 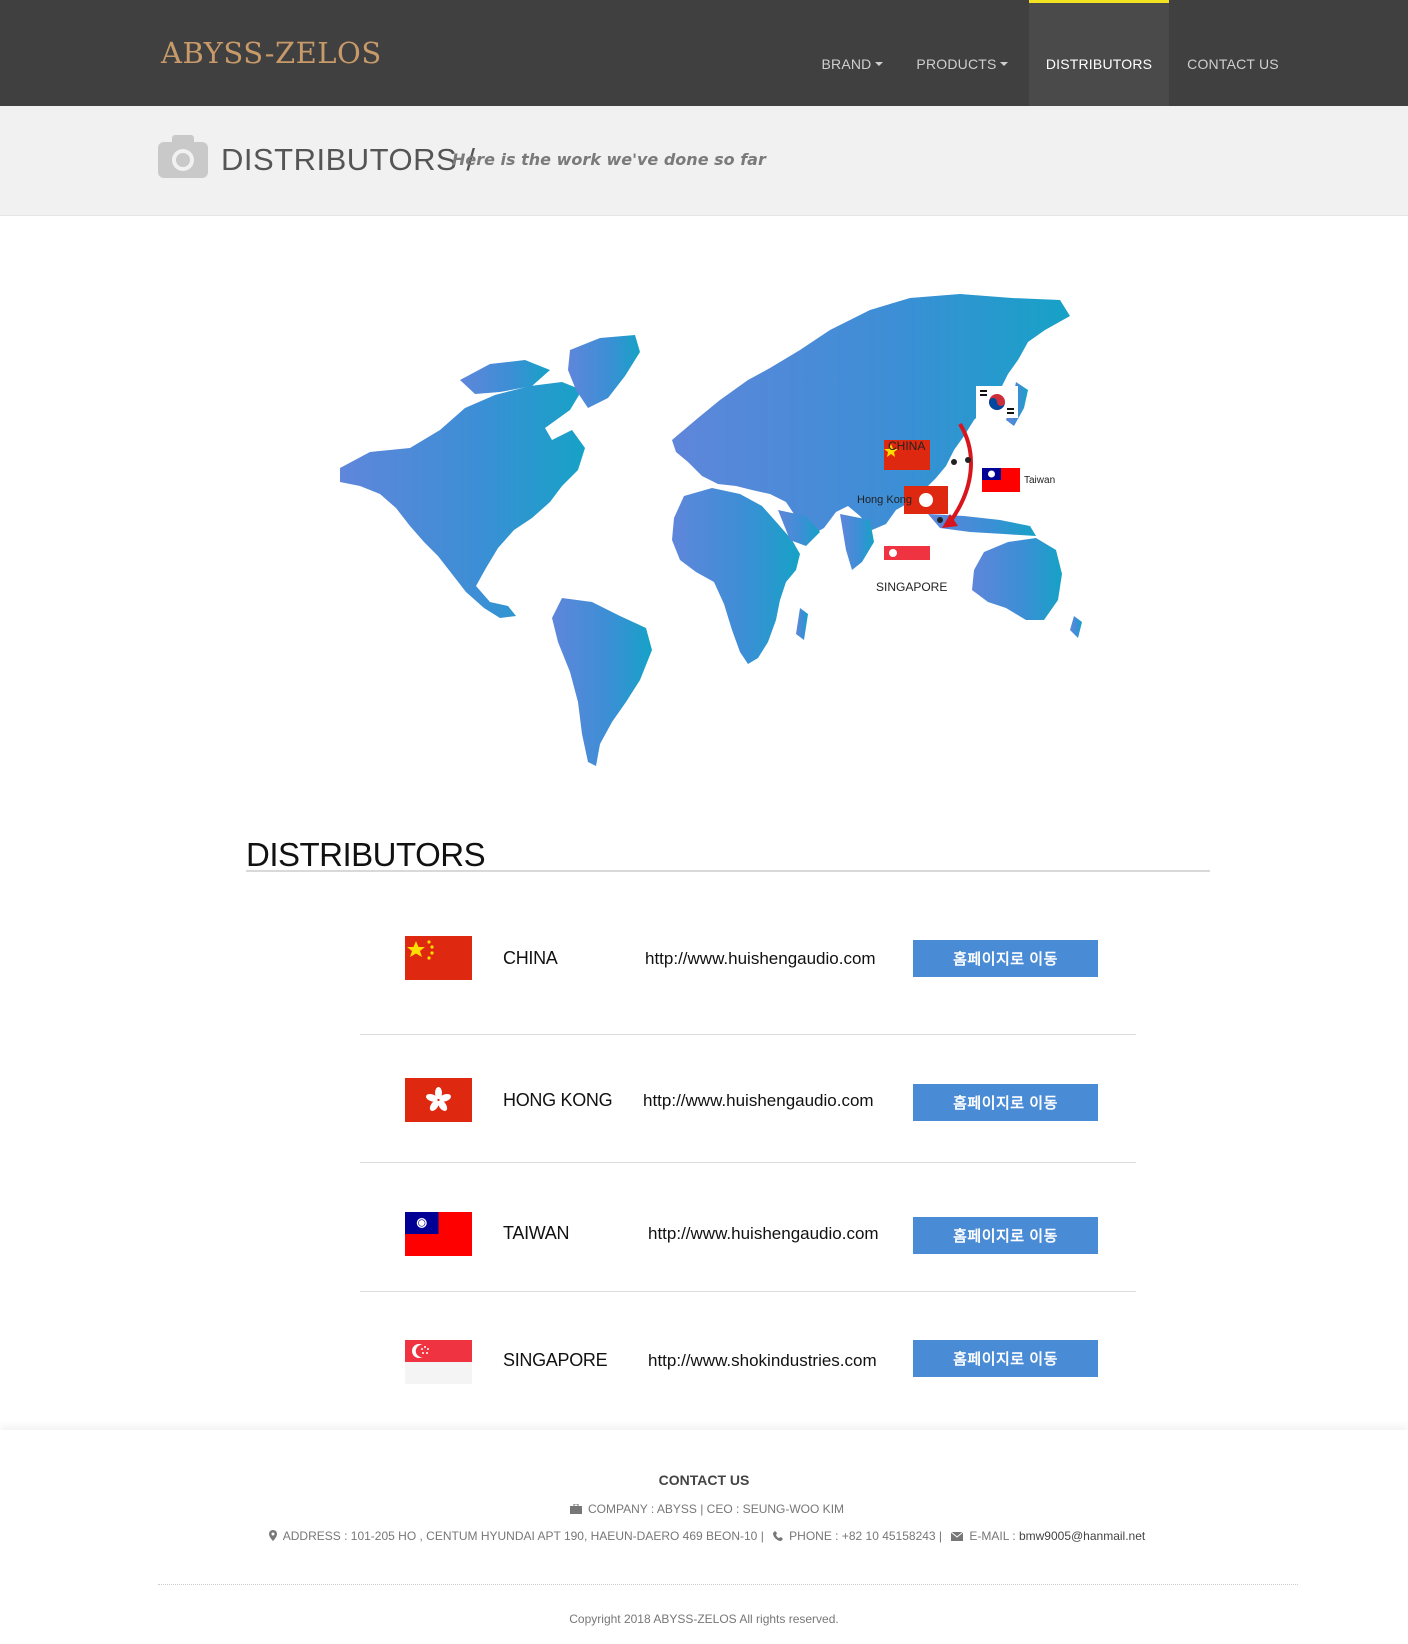 What do you see at coordinates (602, 682) in the screenshot?
I see `south-america-shape` at bounding box center [602, 682].